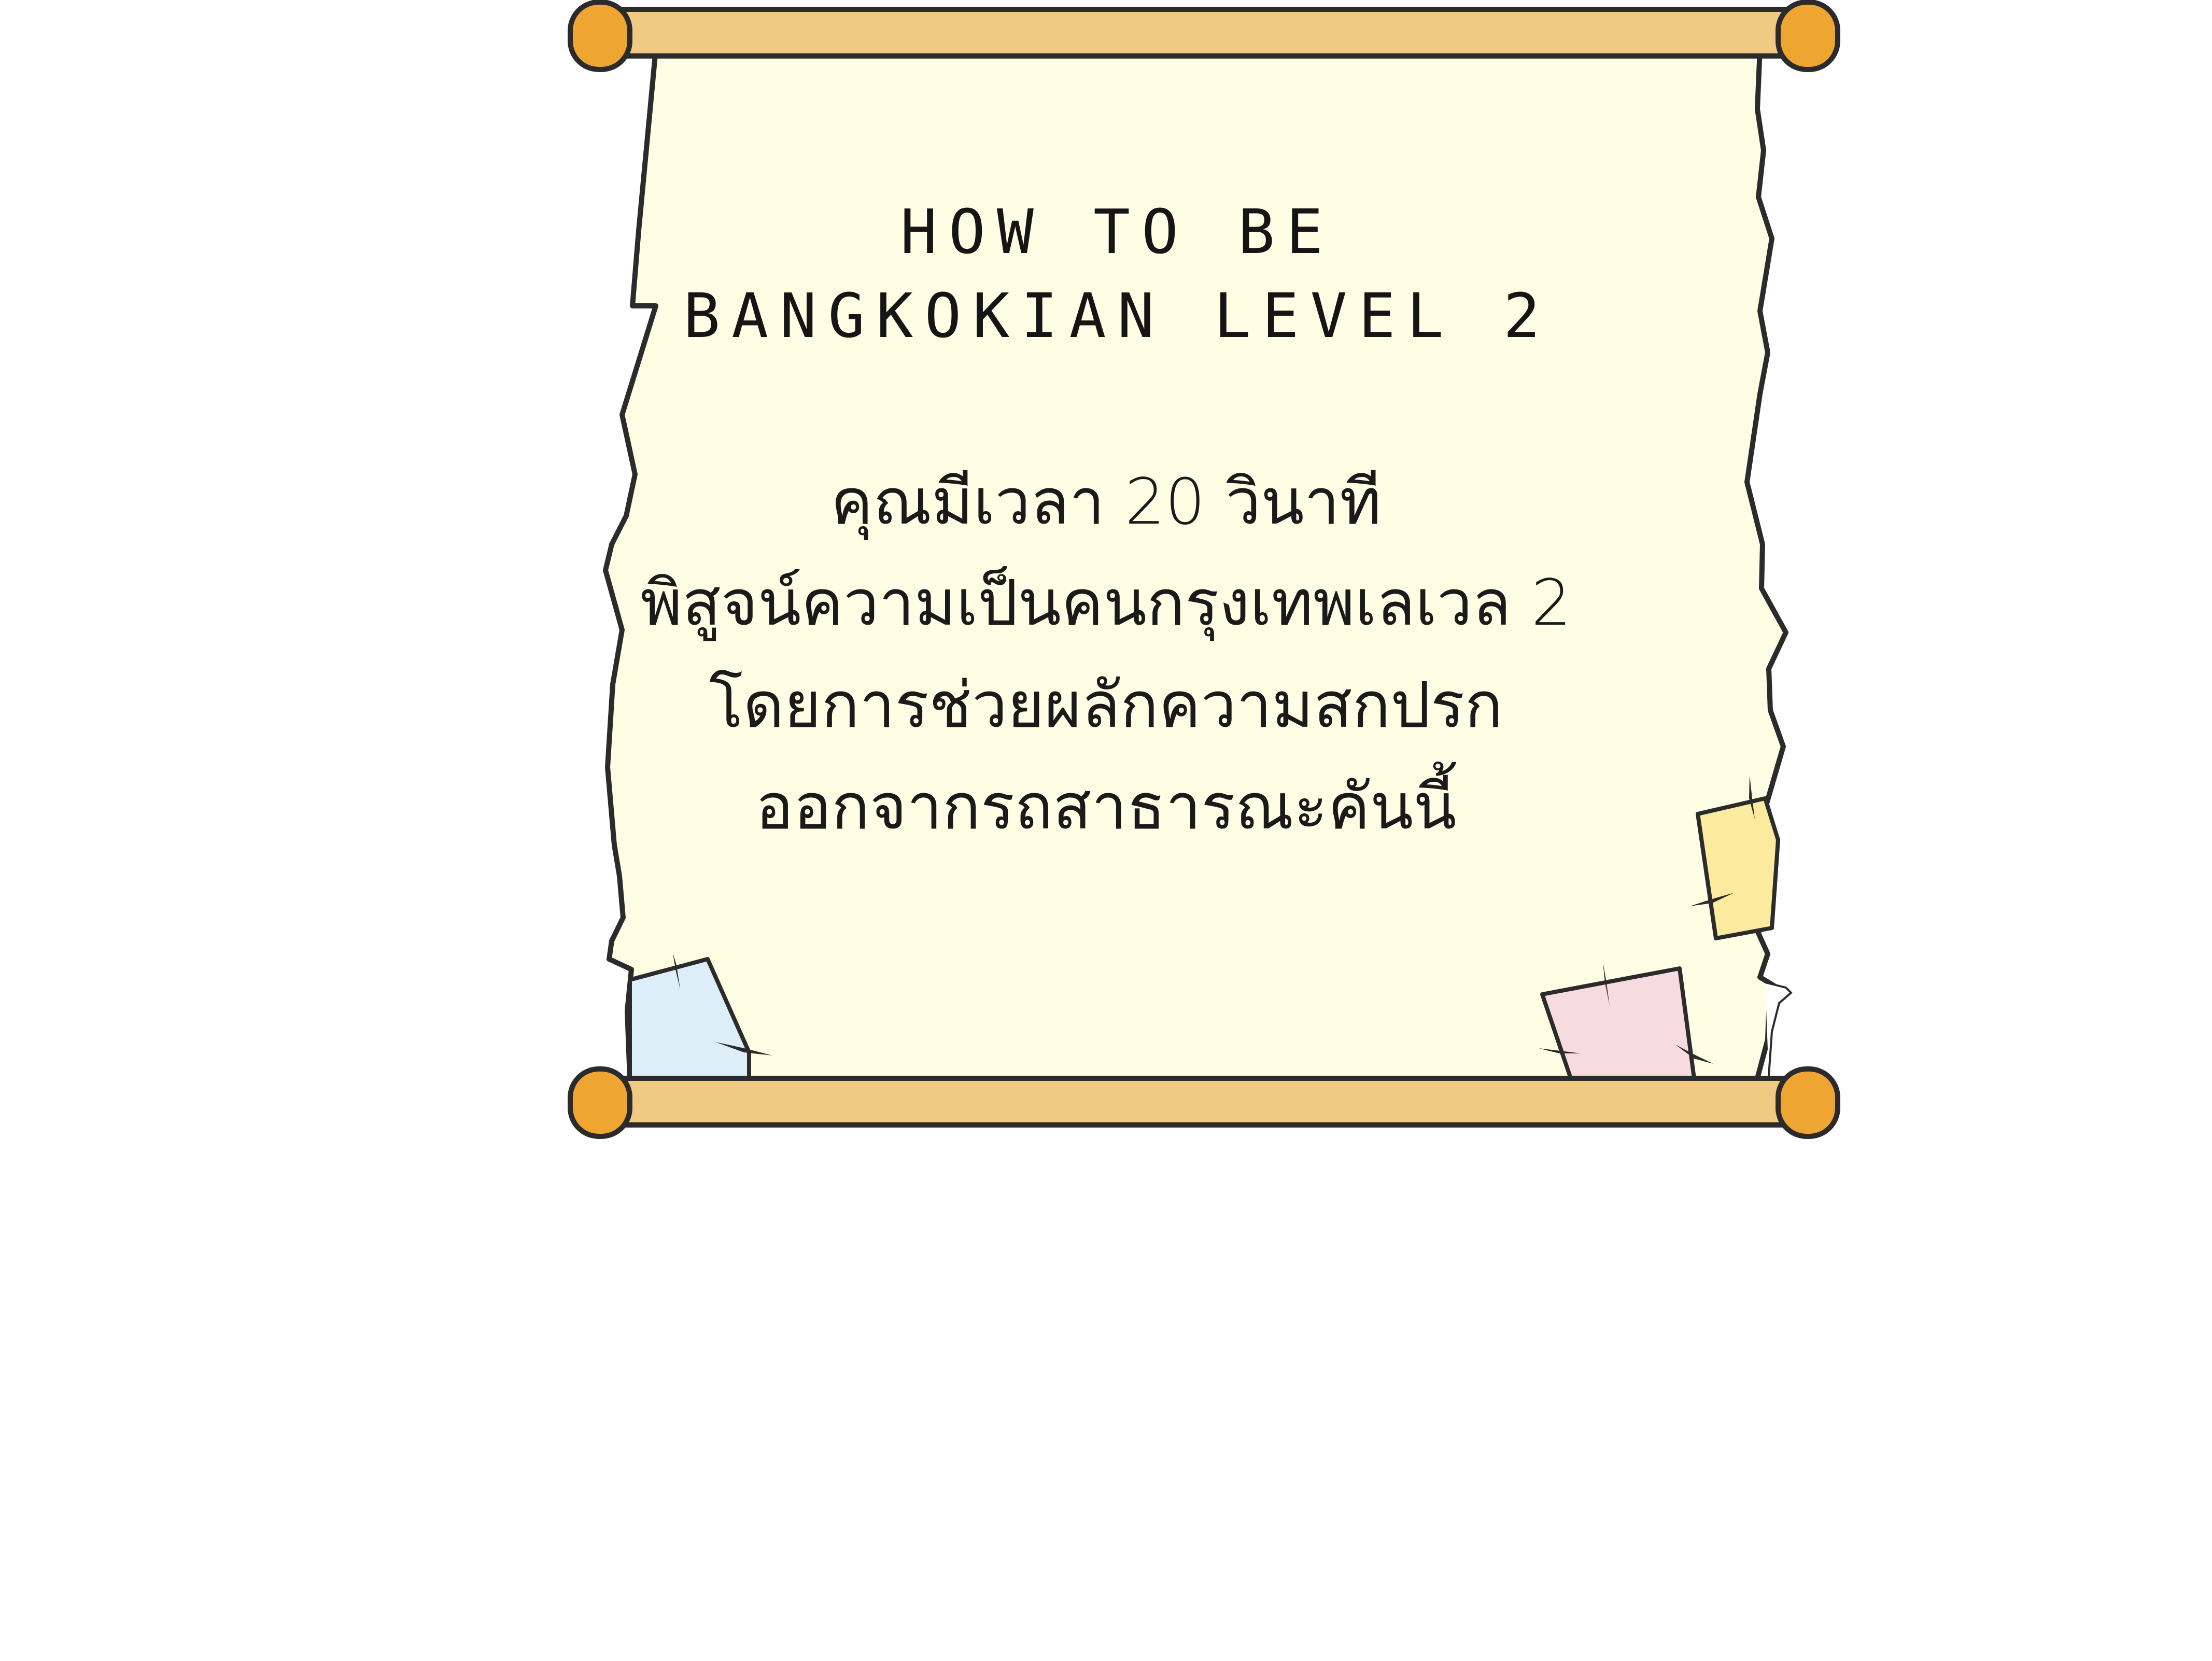  Describe the element at coordinates (1106, 806) in the screenshot. I see `scroll-body-line-4: ออกจากรถสาธารณะคันนี้` at that location.